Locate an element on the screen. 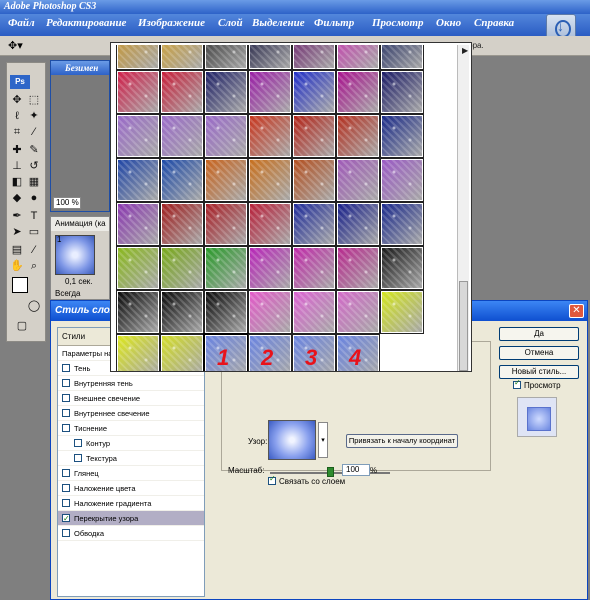 The image size is (590, 600). menu-select: Выделение is located at coordinates (278, 23).